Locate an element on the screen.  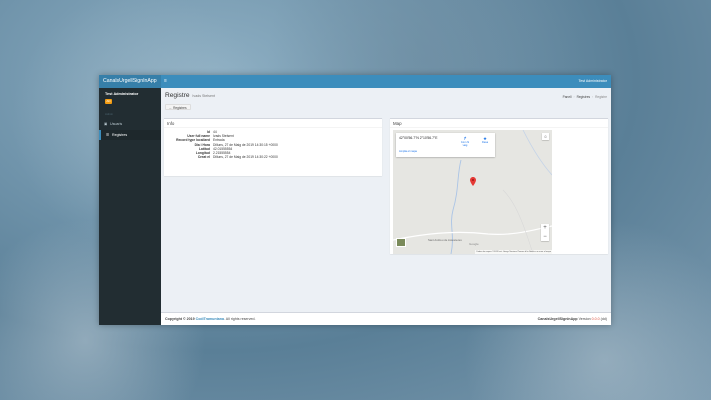
info-box-title: Info is located at coordinates (171, 123).